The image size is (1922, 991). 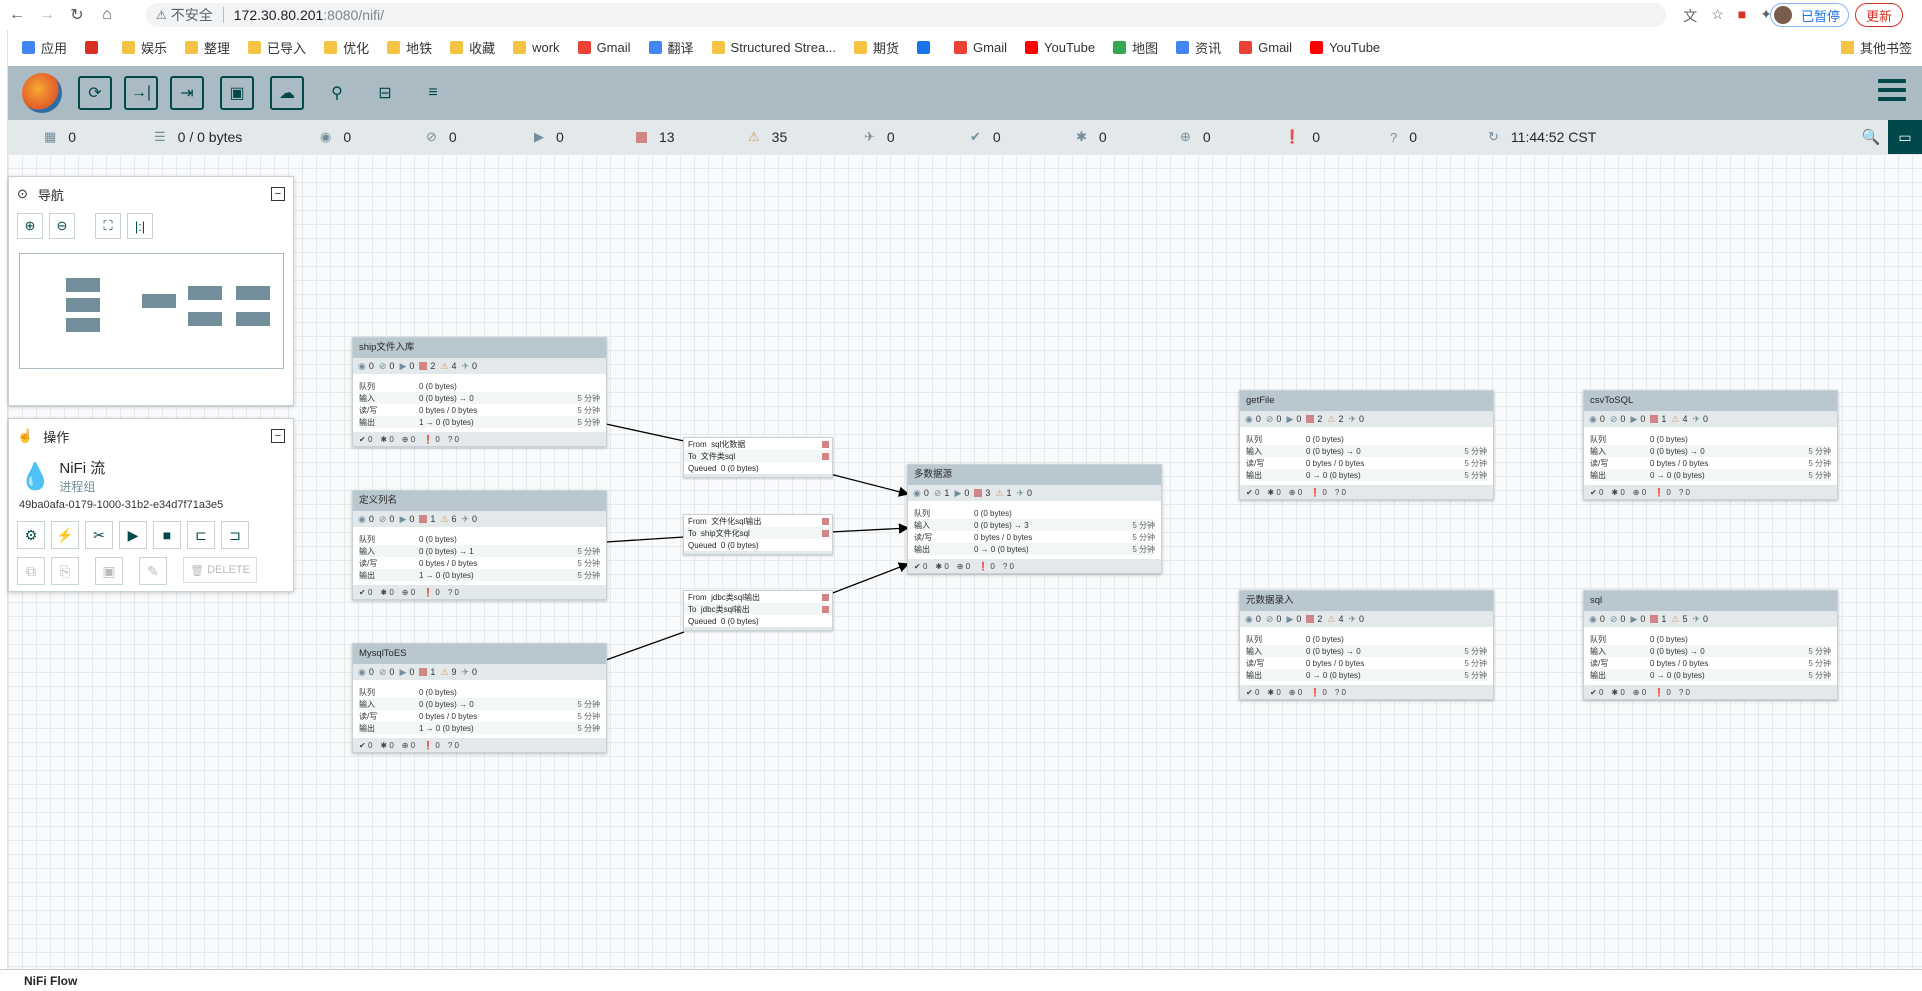 What do you see at coordinates (141, 93) in the screenshot?
I see `input-port-tool-icon: →|` at bounding box center [141, 93].